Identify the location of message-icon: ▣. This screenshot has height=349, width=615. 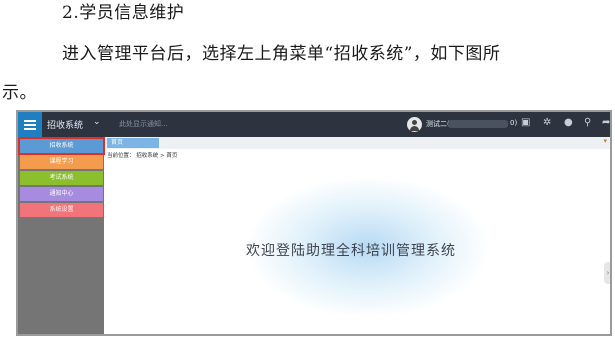
(525, 122).